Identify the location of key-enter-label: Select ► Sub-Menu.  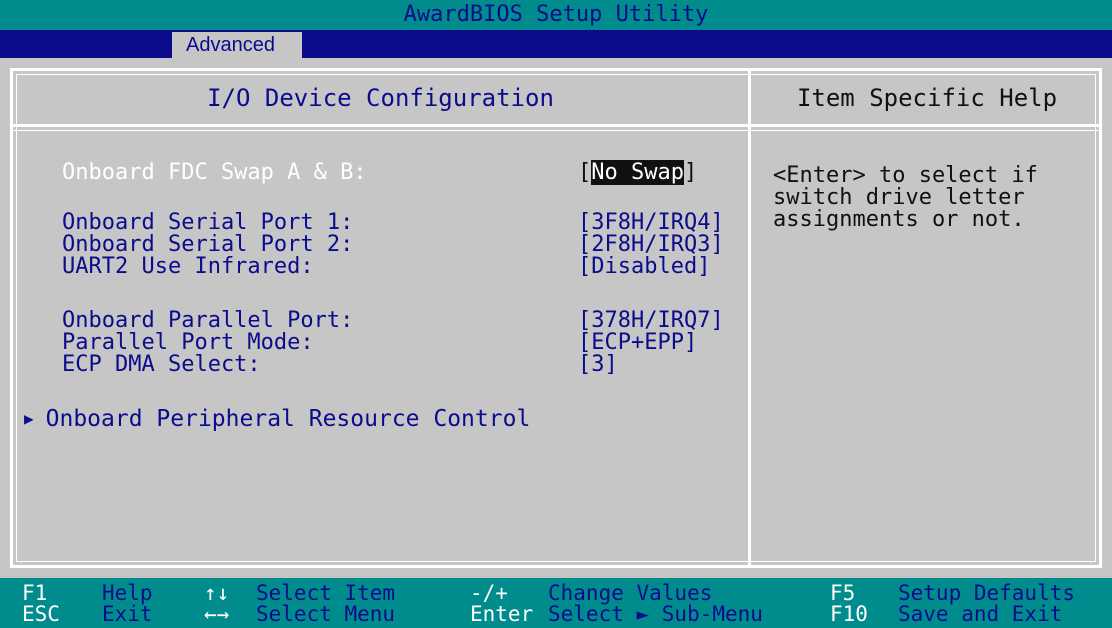
(655, 614).